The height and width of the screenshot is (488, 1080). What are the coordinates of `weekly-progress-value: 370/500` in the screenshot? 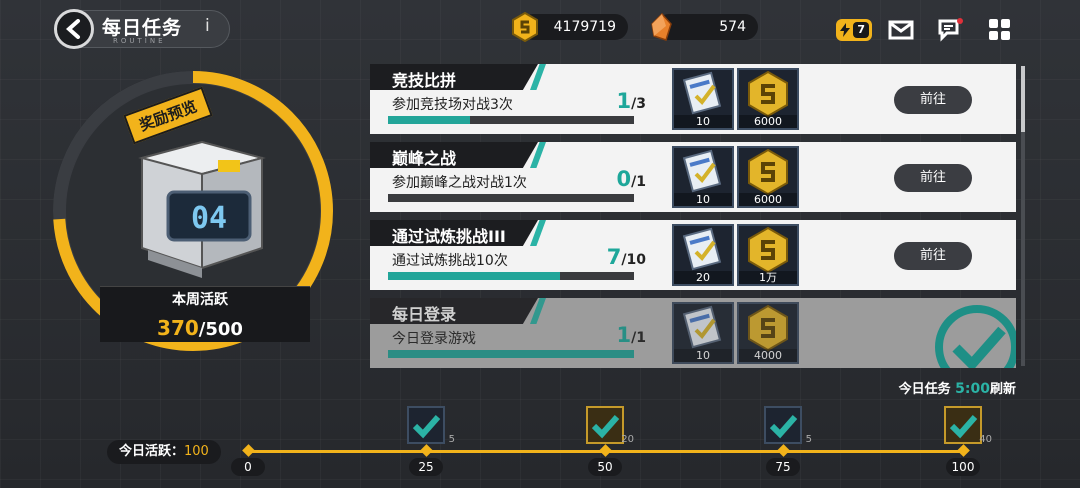 It's located at (200, 328).